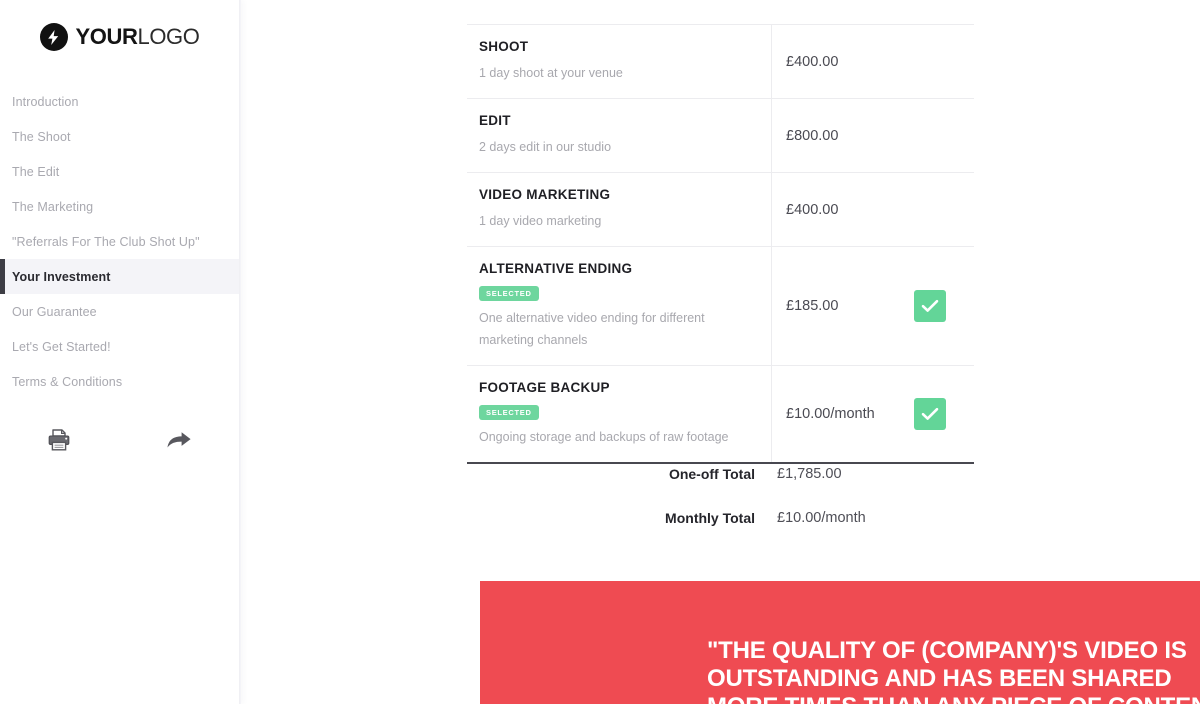  I want to click on logo-text: YOURLOGO, so click(138, 37).